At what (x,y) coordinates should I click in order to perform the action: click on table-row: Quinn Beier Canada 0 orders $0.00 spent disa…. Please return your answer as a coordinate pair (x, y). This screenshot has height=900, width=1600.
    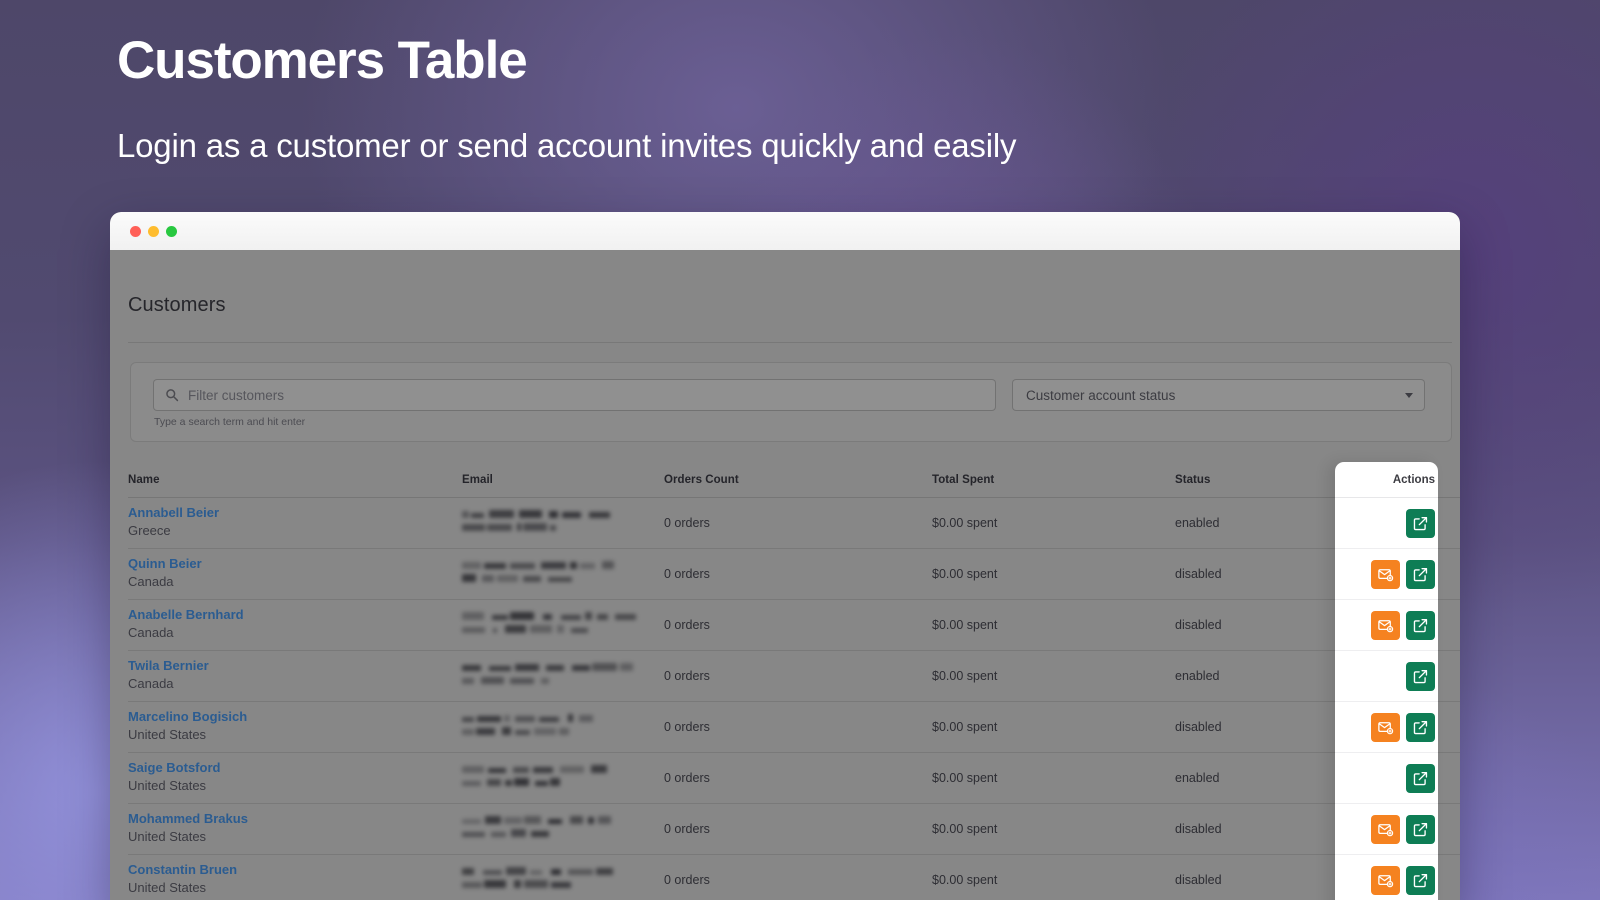
    Looking at the image, I should click on (794, 574).